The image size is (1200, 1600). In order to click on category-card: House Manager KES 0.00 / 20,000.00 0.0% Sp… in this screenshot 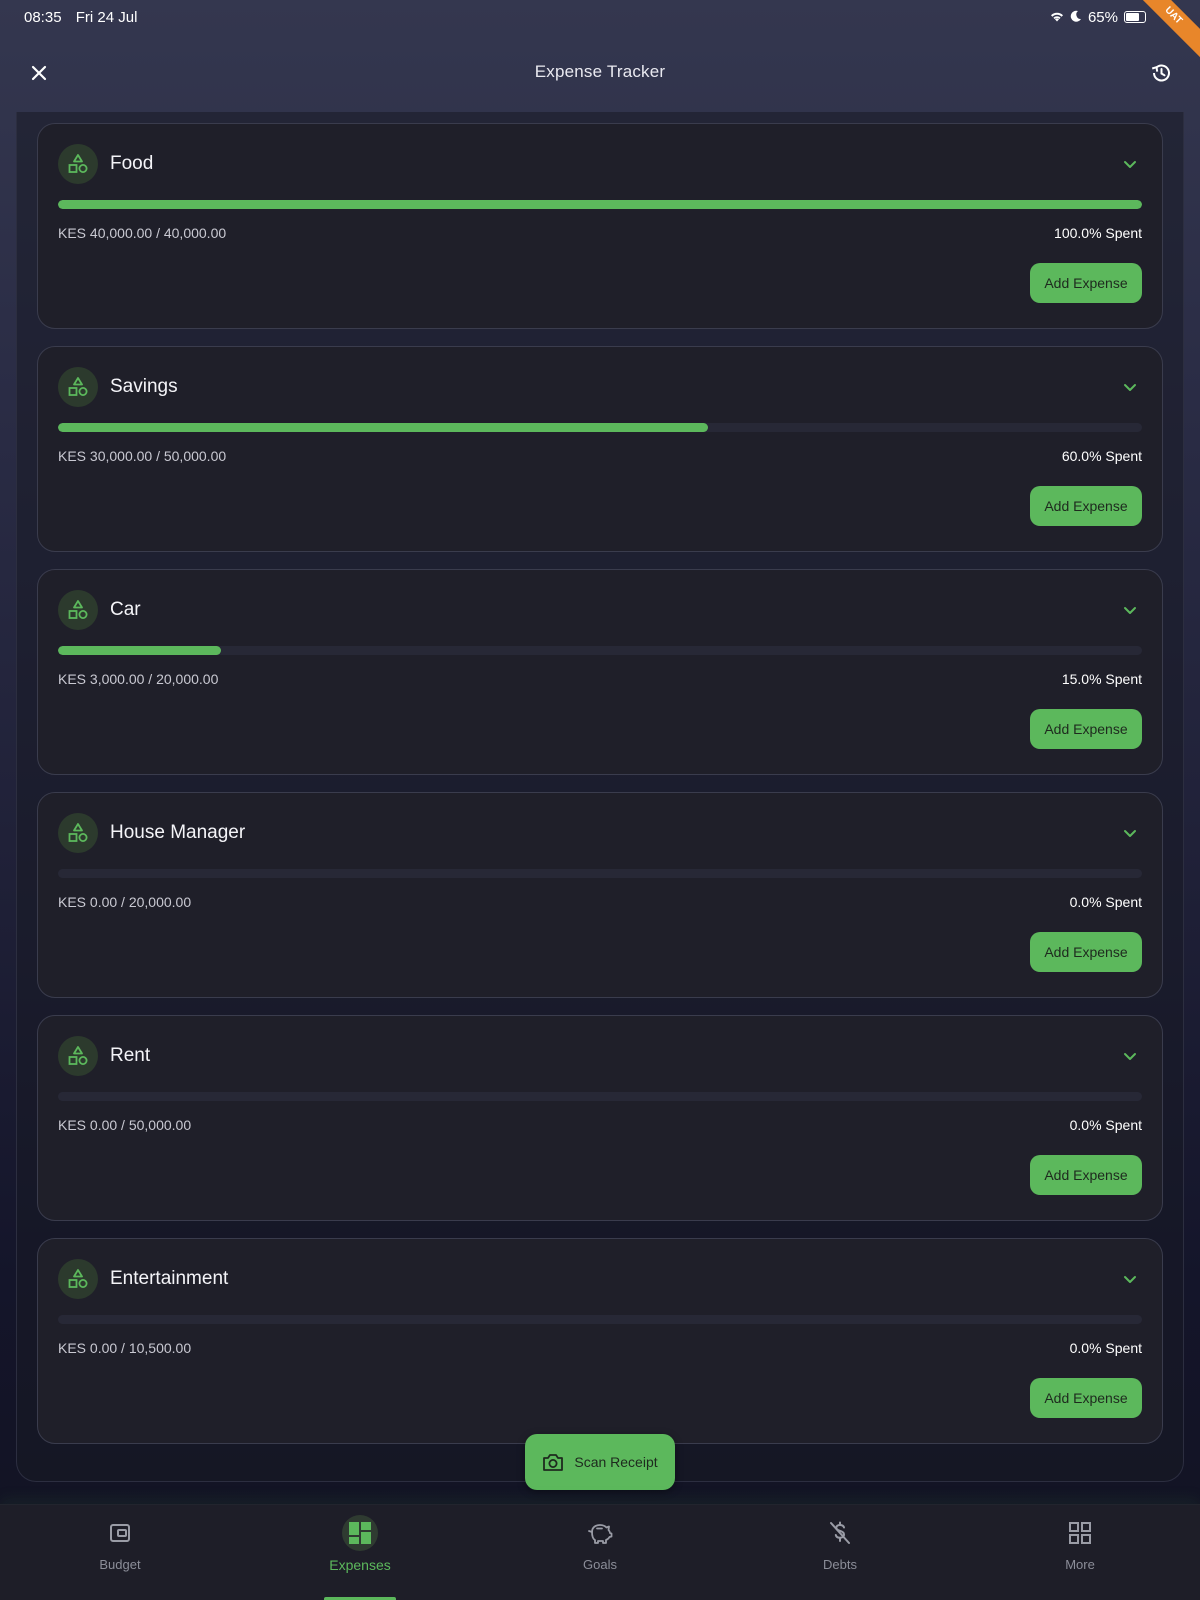, I will do `click(600, 895)`.